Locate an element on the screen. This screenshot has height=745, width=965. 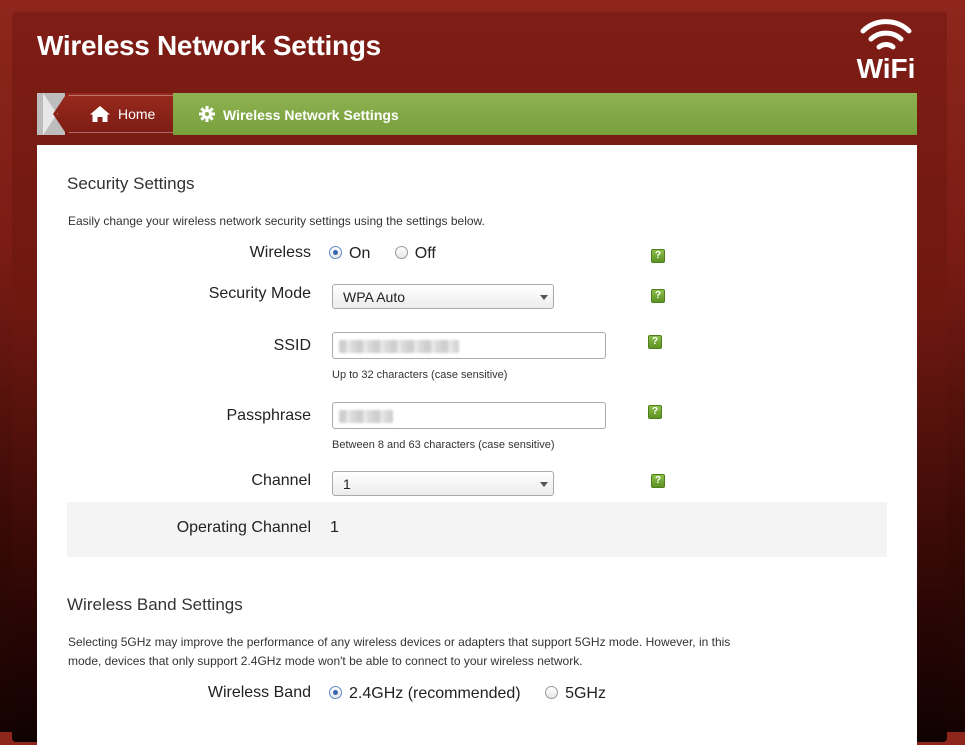
wireless-on-option: On is located at coordinates (349, 254).